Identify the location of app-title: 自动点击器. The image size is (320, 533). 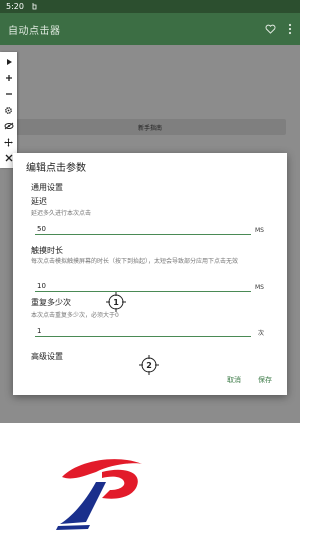
(34, 31).